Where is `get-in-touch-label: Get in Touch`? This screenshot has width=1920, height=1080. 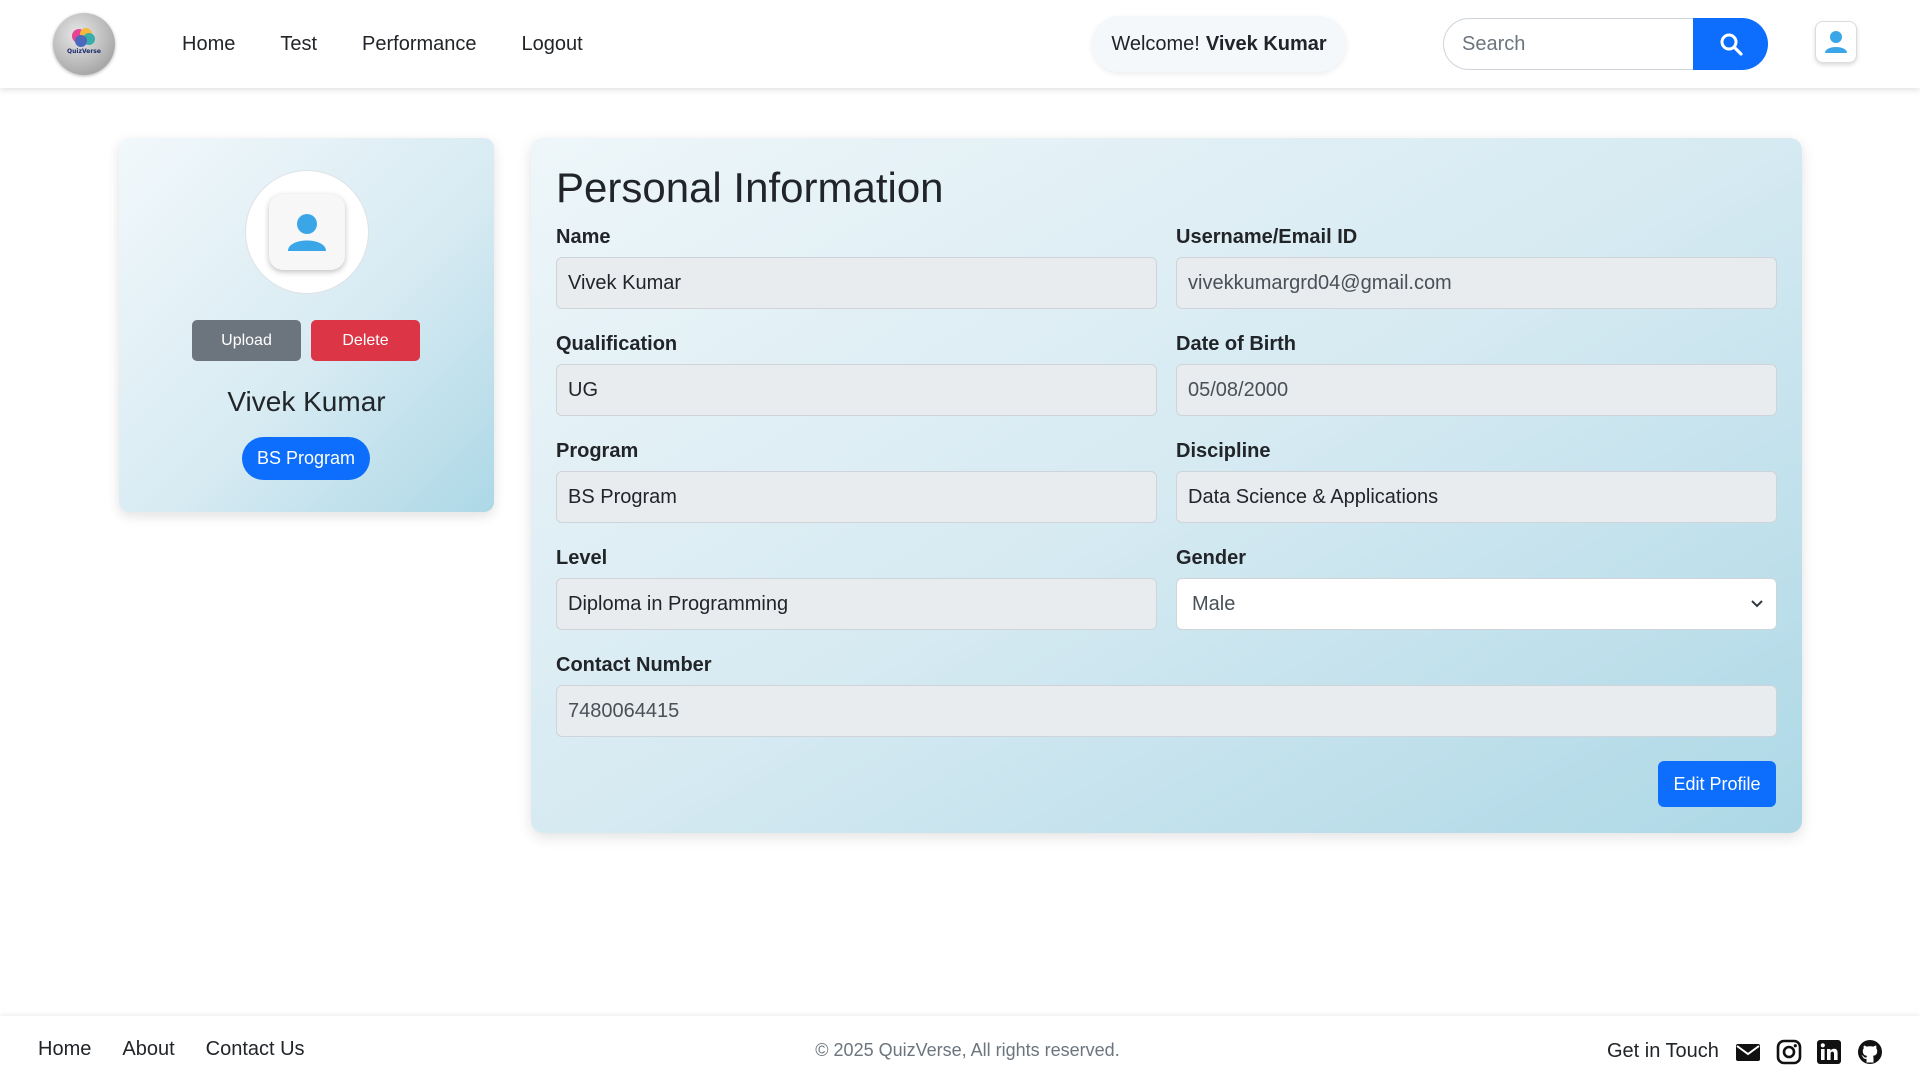 get-in-touch-label: Get in Touch is located at coordinates (1663, 1051).